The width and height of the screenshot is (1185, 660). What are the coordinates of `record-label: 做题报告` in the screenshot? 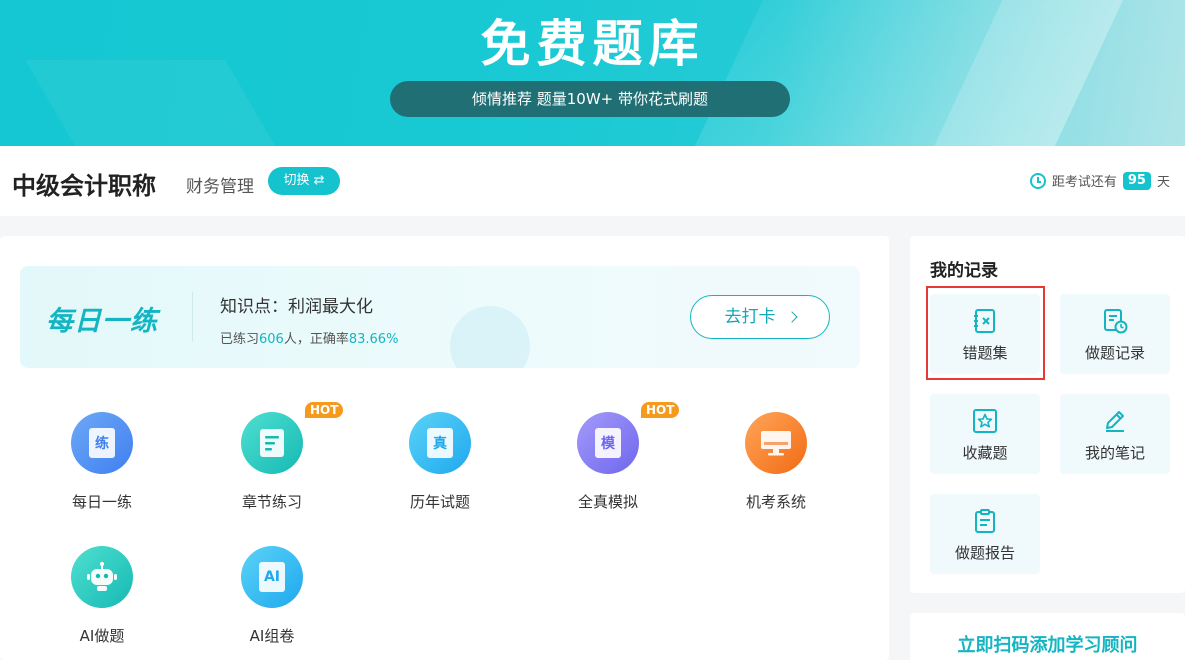 It's located at (984, 553).